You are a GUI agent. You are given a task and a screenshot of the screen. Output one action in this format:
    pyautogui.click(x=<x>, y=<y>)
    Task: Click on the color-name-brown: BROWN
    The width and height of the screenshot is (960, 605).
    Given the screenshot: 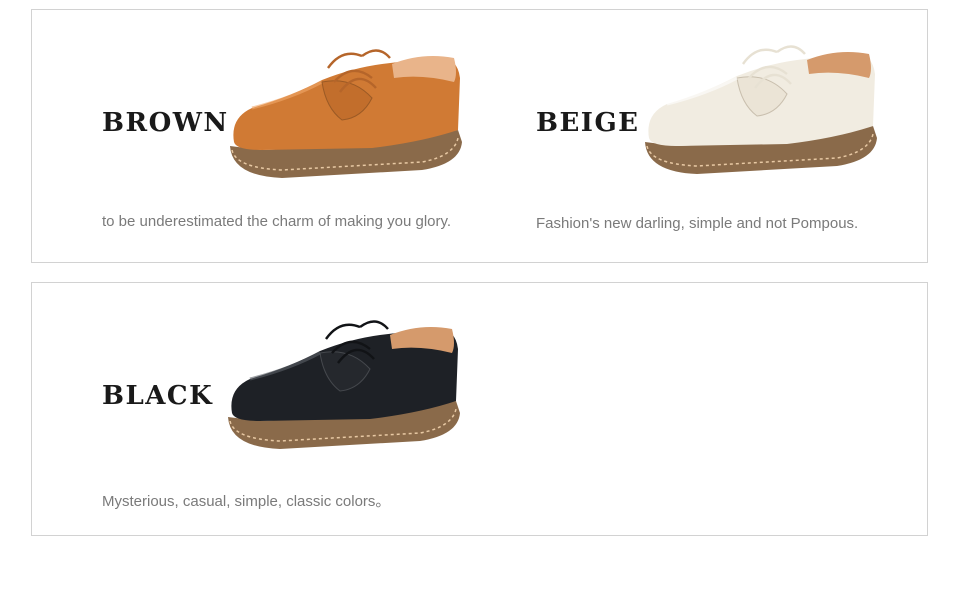 What is the action you would take?
    pyautogui.click(x=165, y=123)
    